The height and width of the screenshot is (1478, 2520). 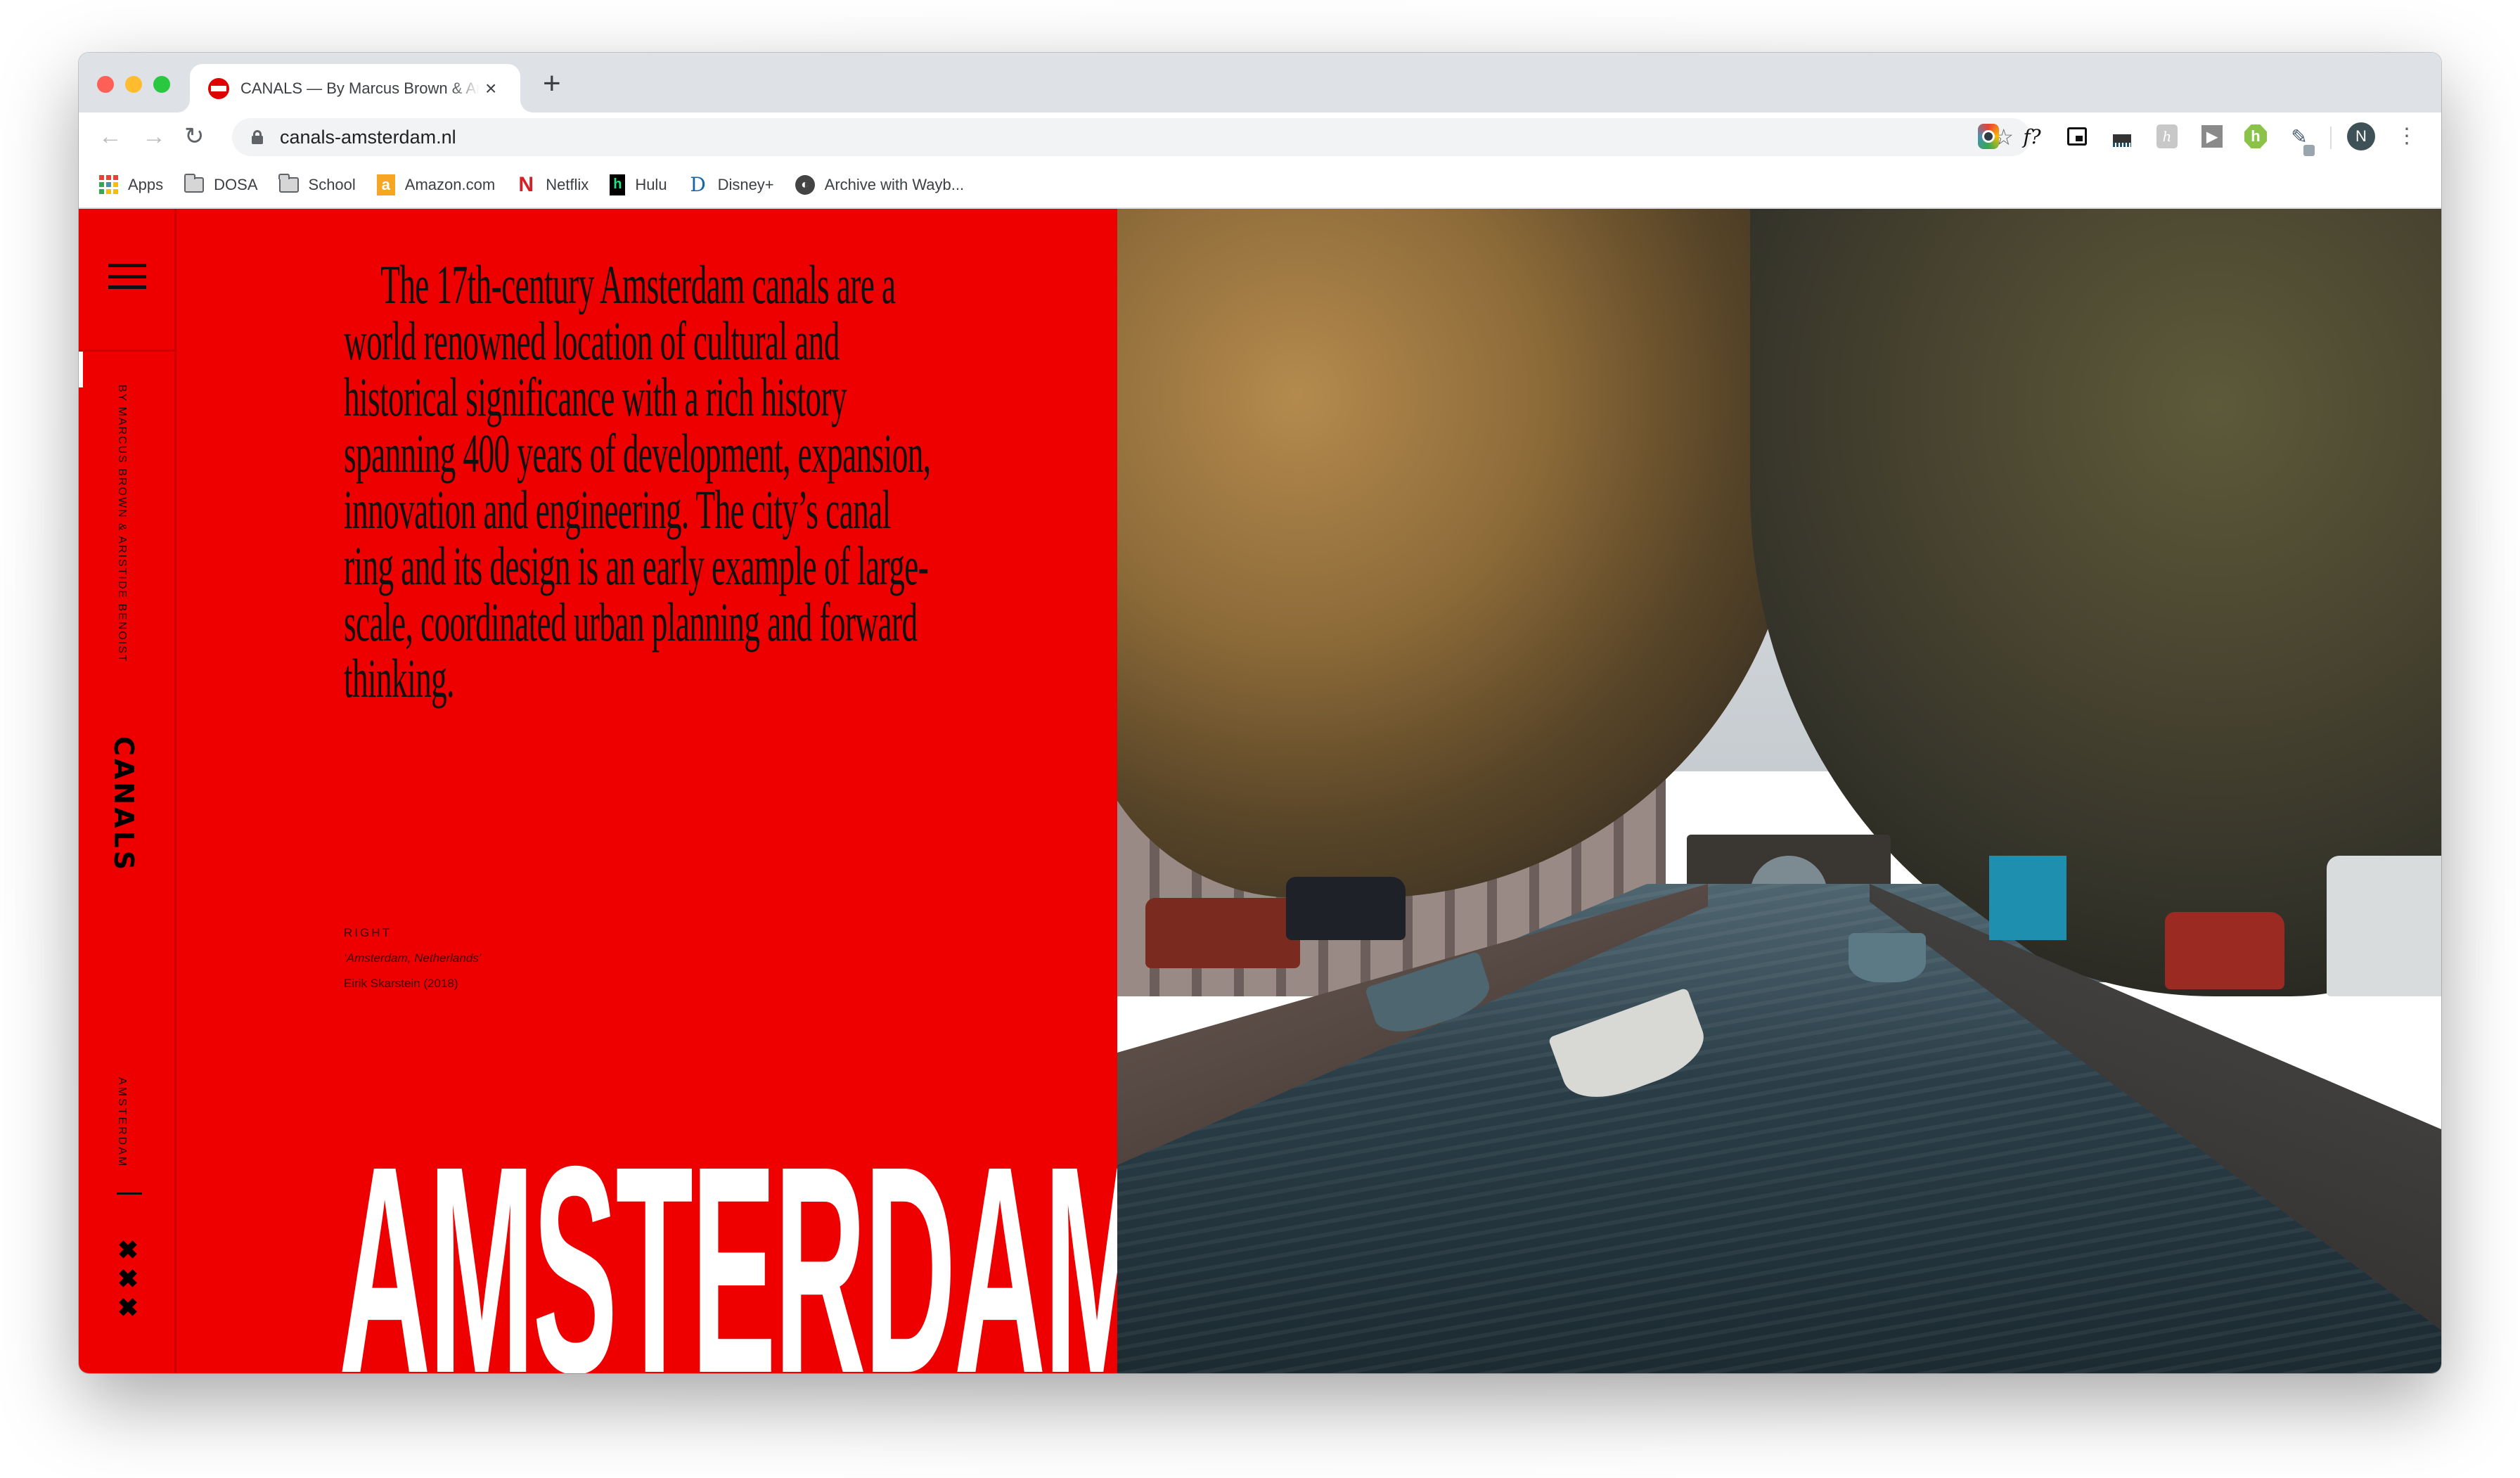 What do you see at coordinates (1458, 553) in the screenshot?
I see `photo-trees-left` at bounding box center [1458, 553].